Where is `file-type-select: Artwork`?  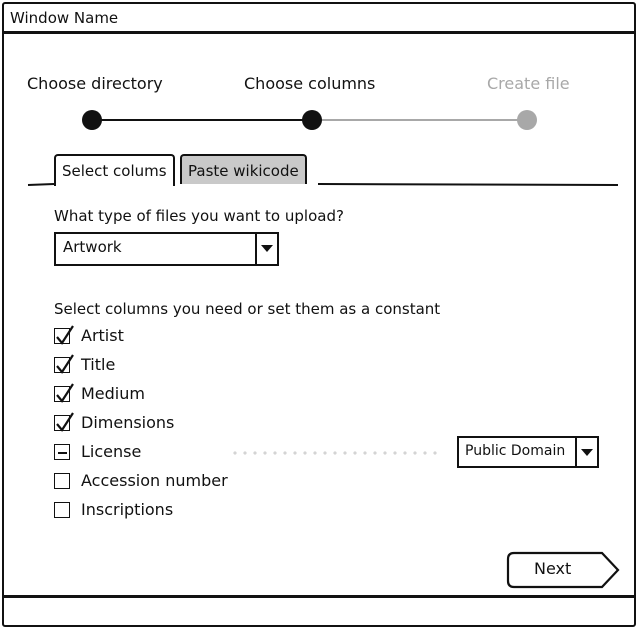 file-type-select: Artwork is located at coordinates (166, 249).